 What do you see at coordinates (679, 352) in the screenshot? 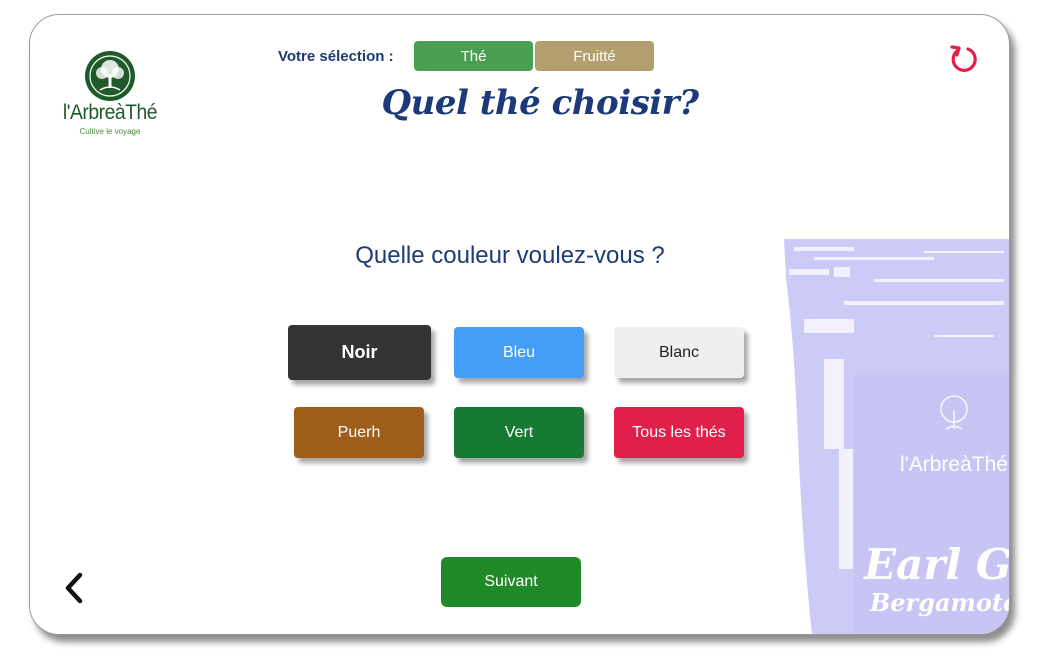
I see `option-blanc-button: Blanc` at bounding box center [679, 352].